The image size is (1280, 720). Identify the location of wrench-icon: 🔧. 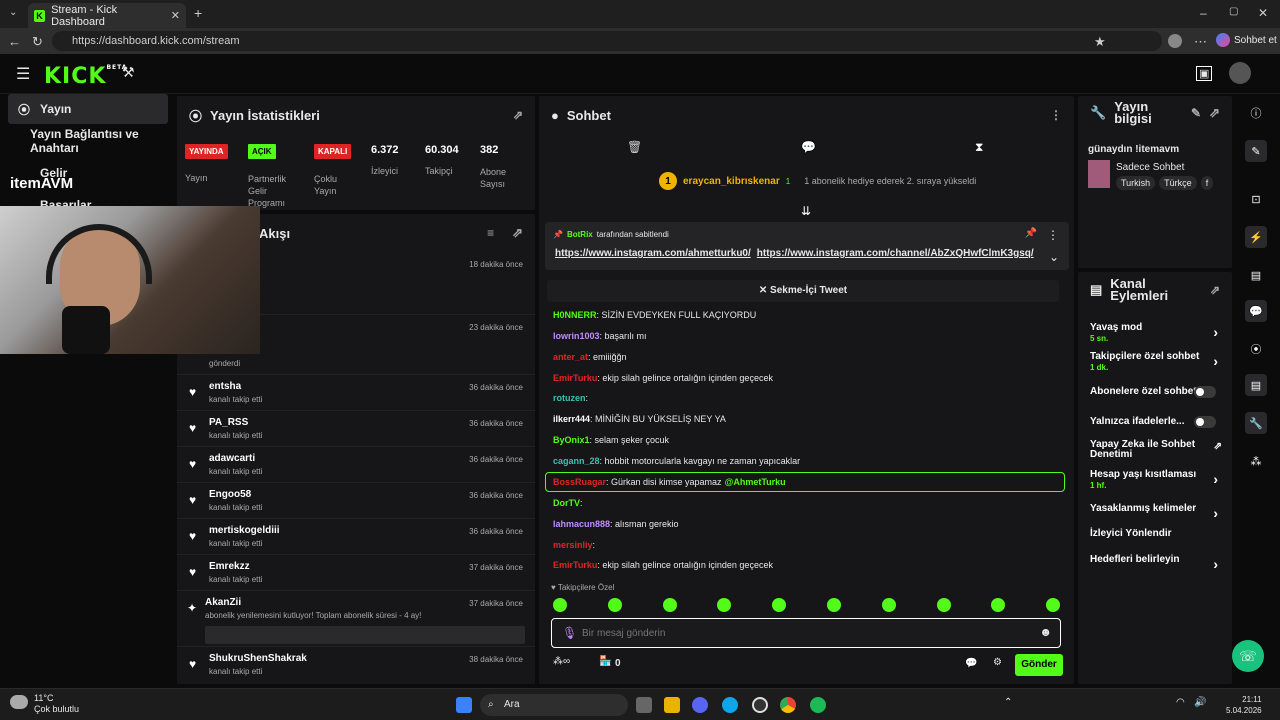
(1256, 423).